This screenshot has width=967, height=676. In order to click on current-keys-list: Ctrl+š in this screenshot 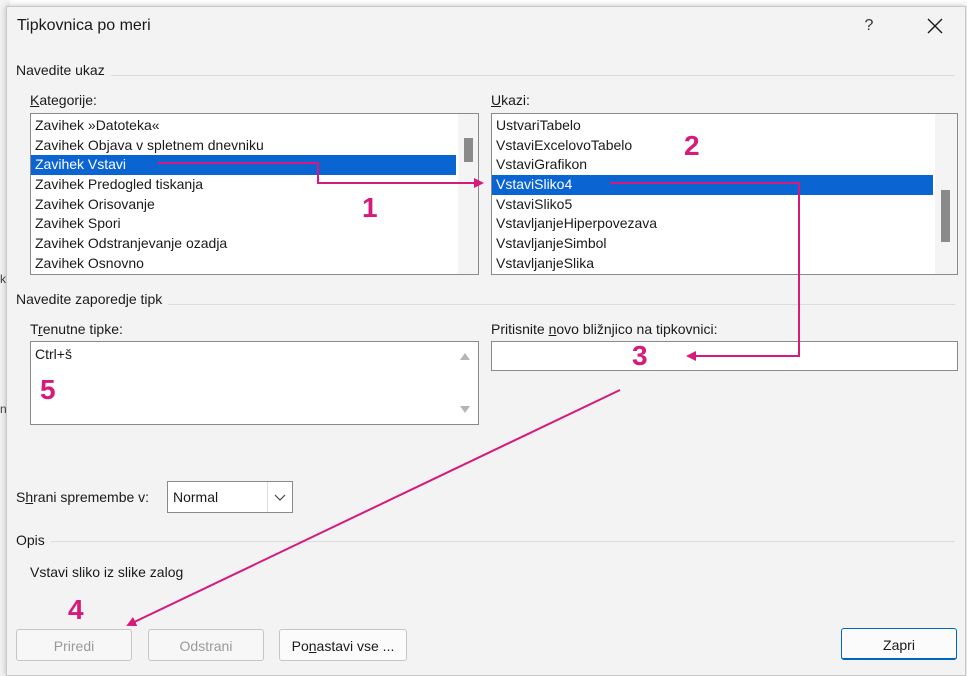, I will do `click(254, 383)`.